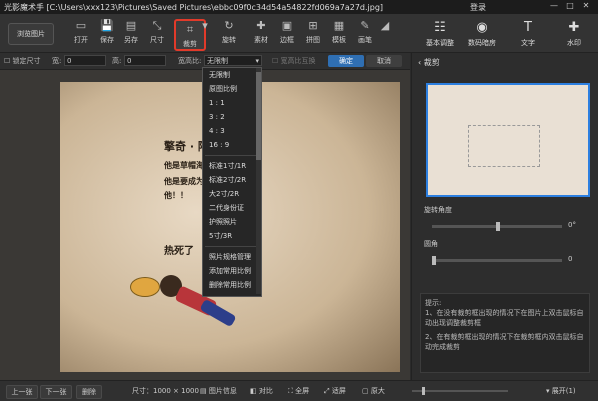 The image size is (598, 401). Describe the element at coordinates (497, 260) in the screenshot. I see `corner-radius-slider` at that location.